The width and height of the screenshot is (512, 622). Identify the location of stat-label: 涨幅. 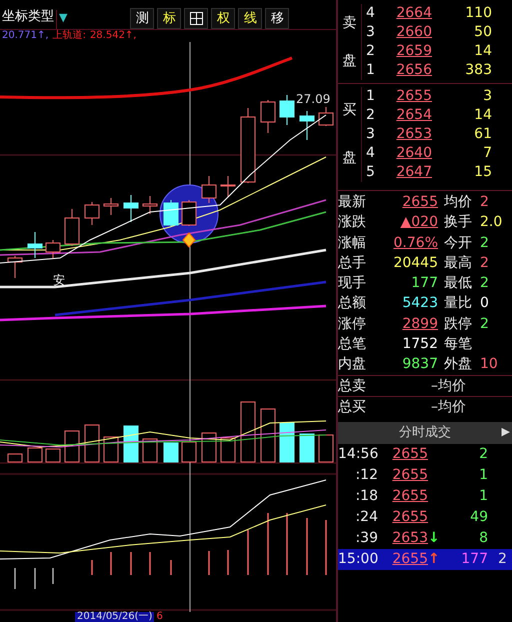
(352, 243).